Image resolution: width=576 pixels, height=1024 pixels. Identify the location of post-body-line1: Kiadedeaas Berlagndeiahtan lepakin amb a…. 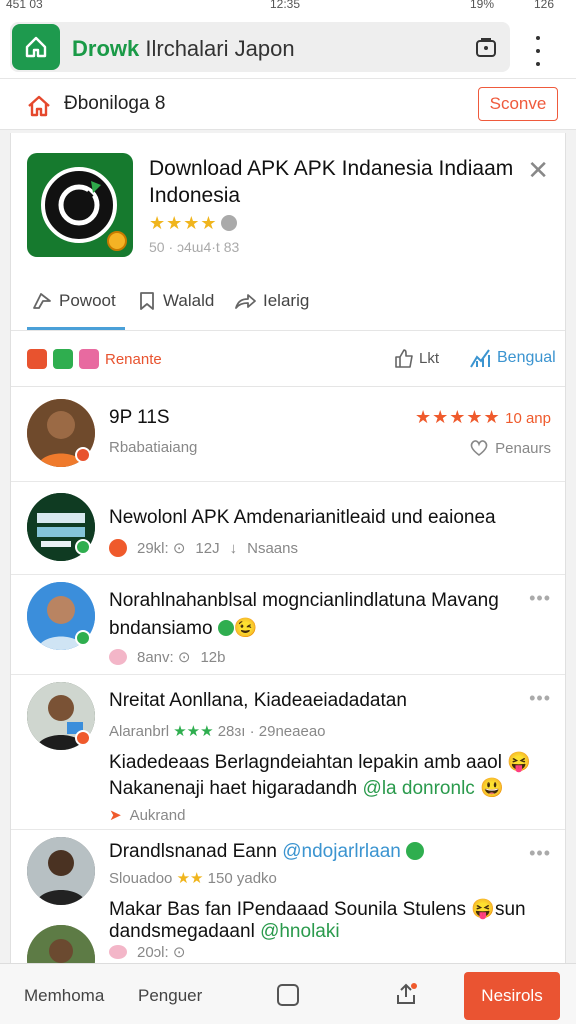
(320, 762).